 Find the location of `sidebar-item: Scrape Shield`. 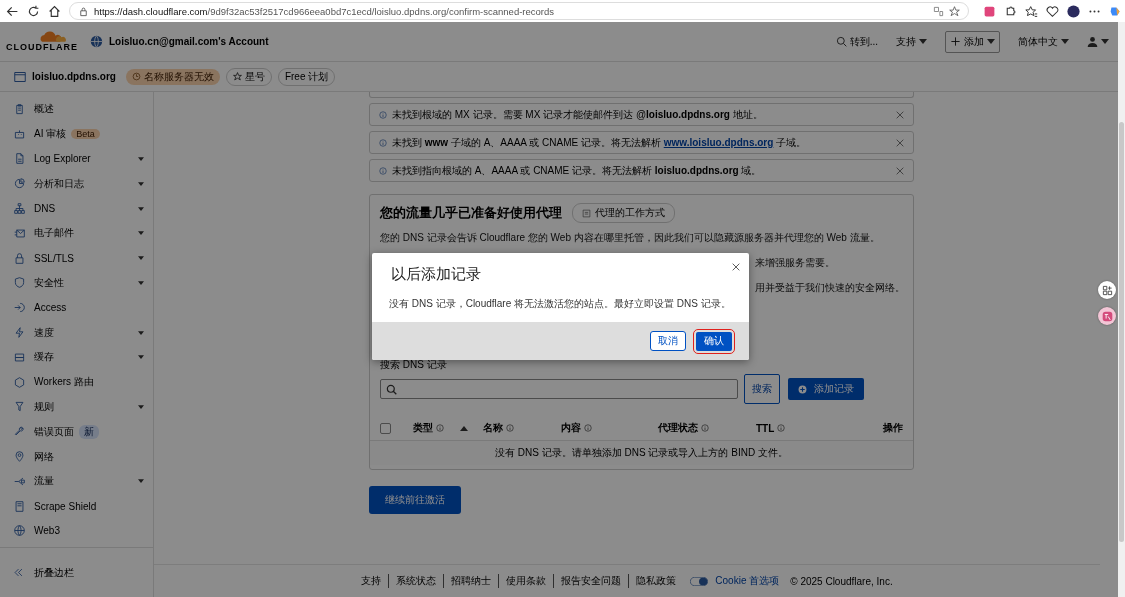

sidebar-item: Scrape Shield is located at coordinates (76, 506).